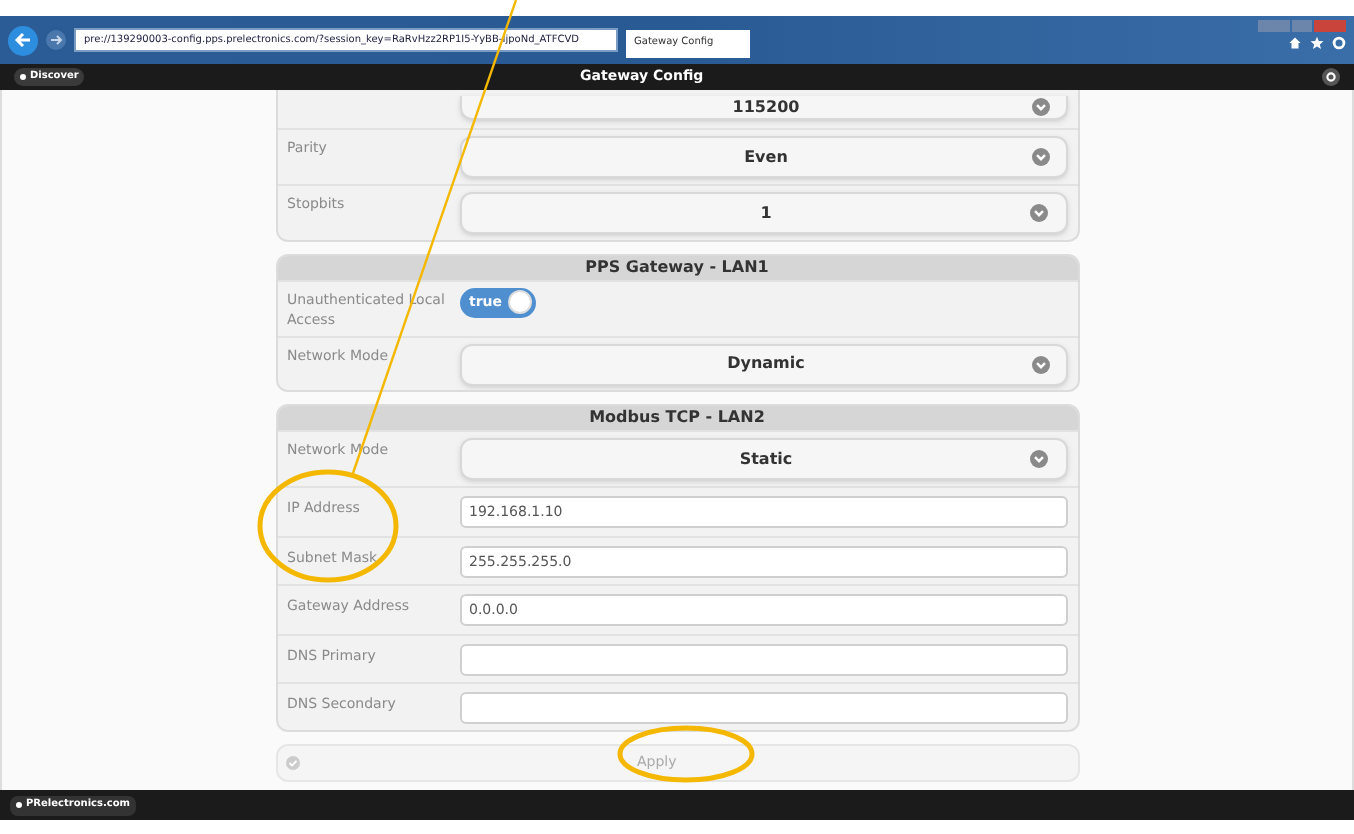 This screenshot has width=1354, height=834. Describe the element at coordinates (56, 40) in the screenshot. I see `arrow-right-icon` at that location.